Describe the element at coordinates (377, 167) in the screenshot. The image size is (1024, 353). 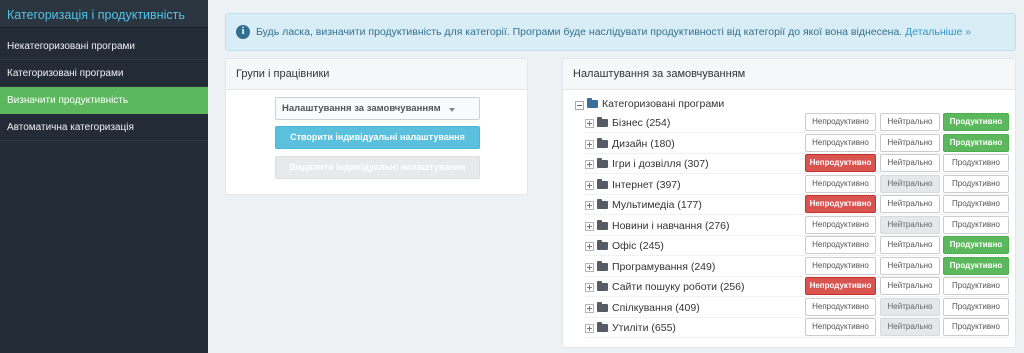
I see `delete-settings-button: Видалити індивідуальні налаштування` at that location.